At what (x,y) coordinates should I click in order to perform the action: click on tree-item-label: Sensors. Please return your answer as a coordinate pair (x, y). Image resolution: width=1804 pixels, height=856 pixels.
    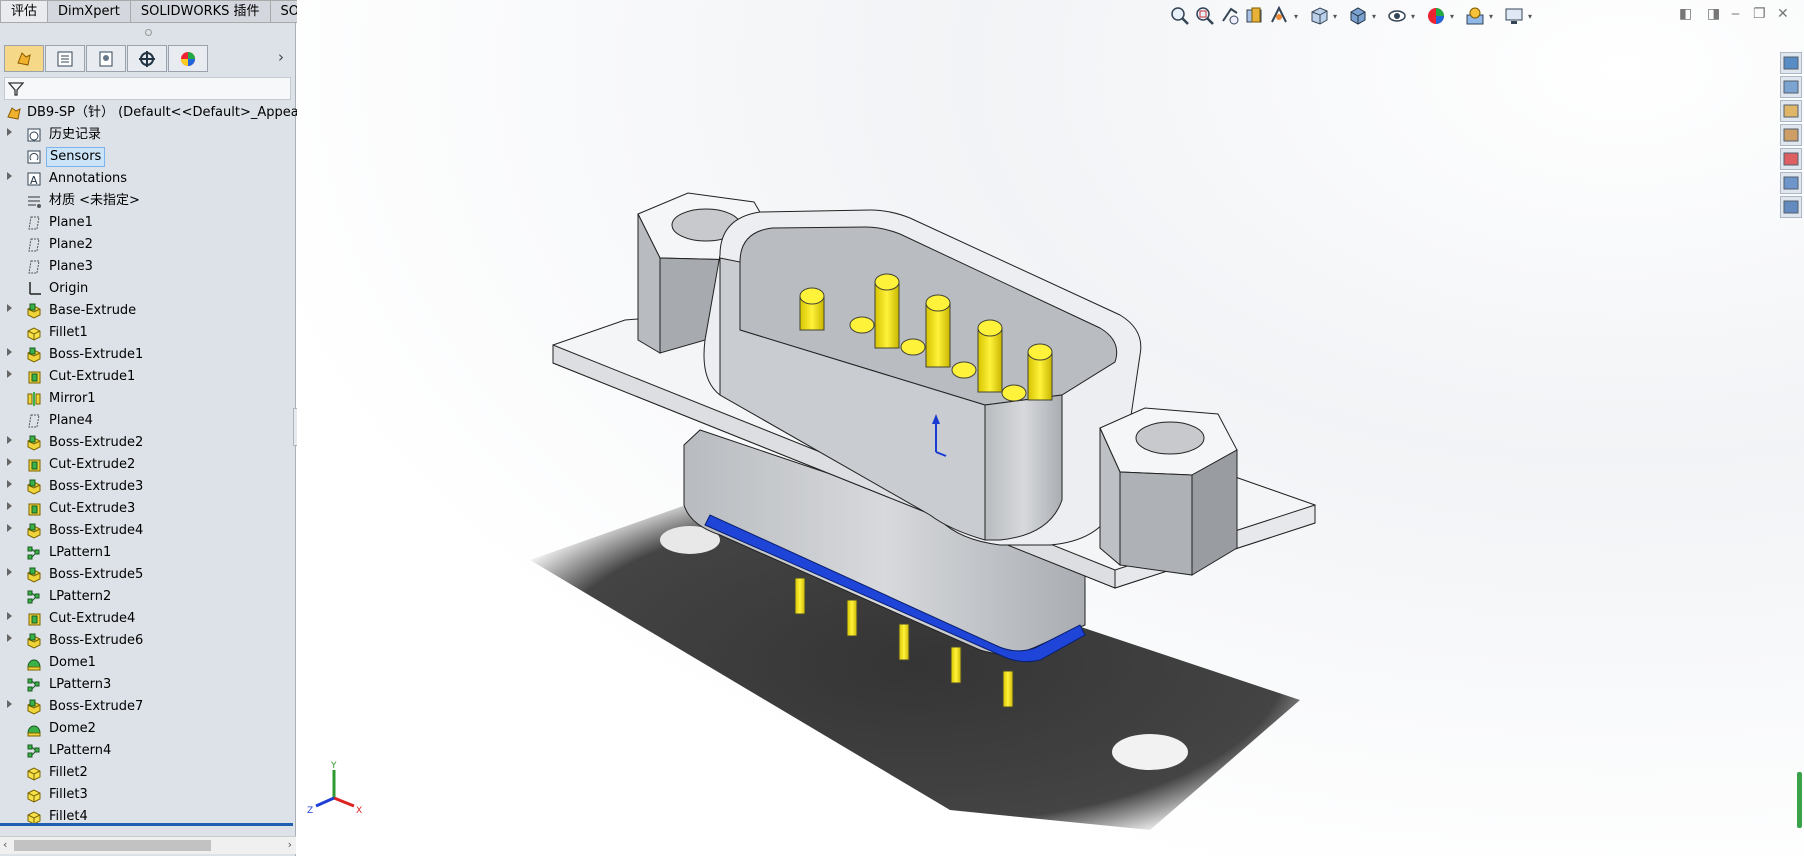
    Looking at the image, I should click on (76, 157).